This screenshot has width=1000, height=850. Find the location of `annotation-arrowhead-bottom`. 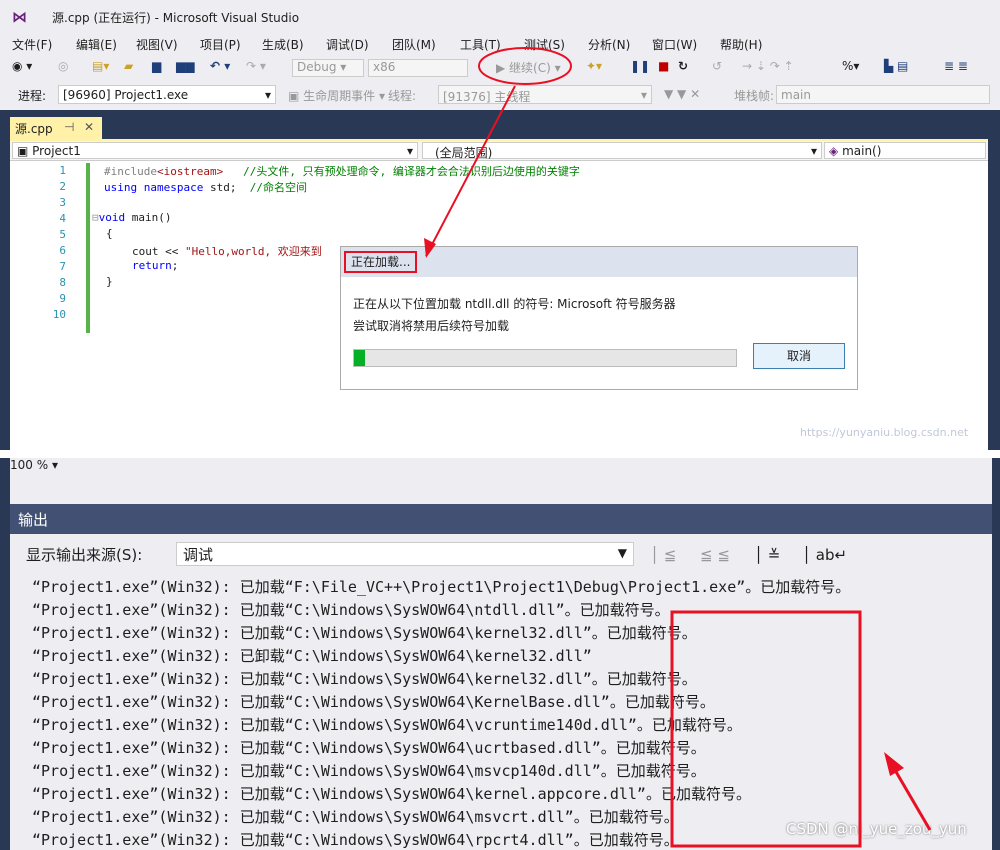

annotation-arrowhead-bottom is located at coordinates (894, 764).